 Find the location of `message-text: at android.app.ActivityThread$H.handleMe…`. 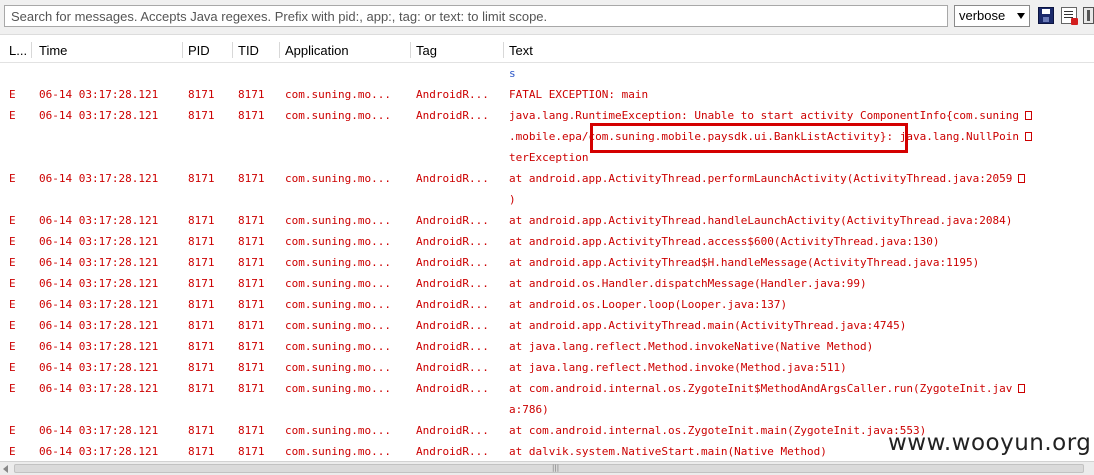

message-text: at android.app.ActivityThread$H.handleMe… is located at coordinates (744, 262).